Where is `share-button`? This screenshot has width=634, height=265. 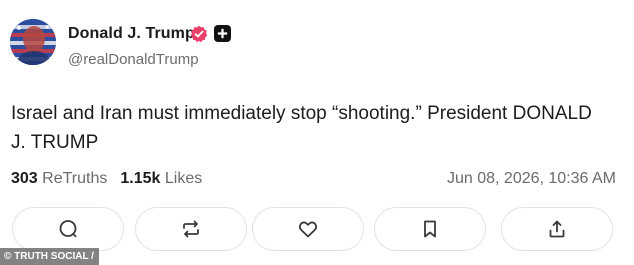
share-button is located at coordinates (557, 229).